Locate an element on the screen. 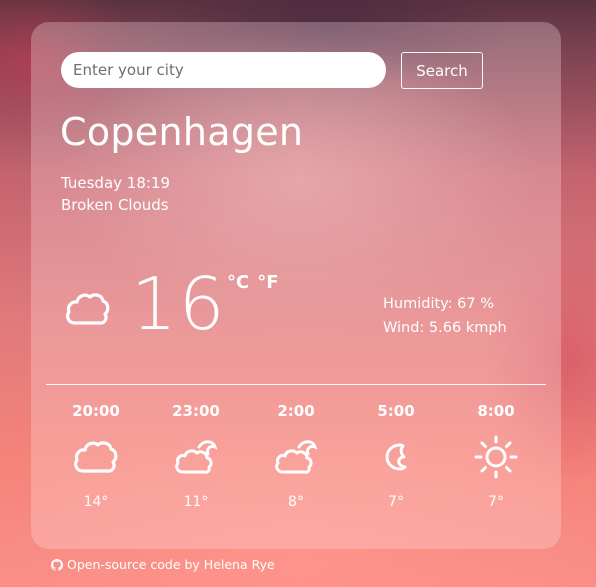  forecast-item: 2:00 8° is located at coordinates (296, 456).